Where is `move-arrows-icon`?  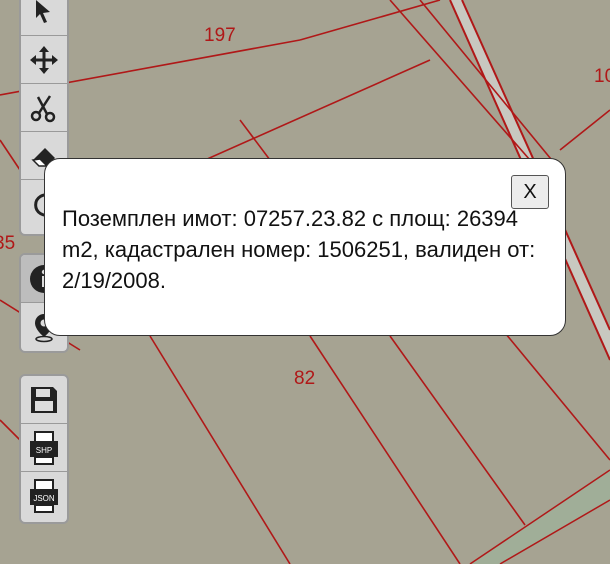 move-arrows-icon is located at coordinates (44, 59).